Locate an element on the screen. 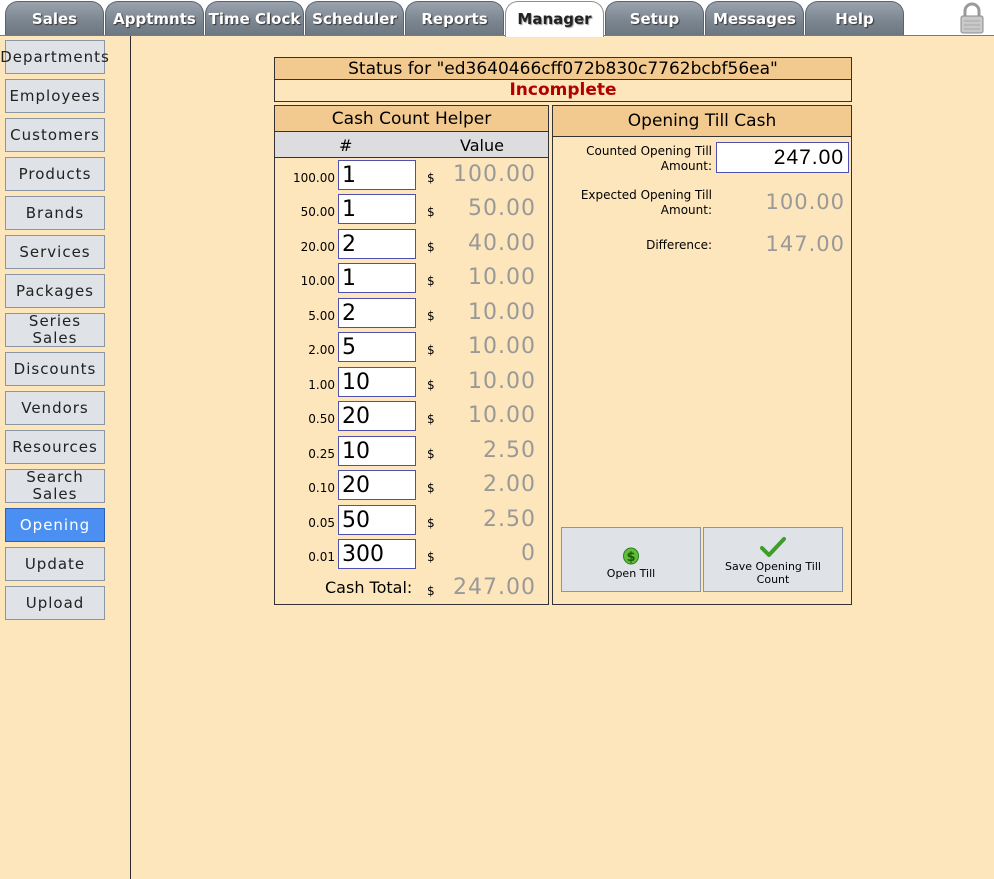 This screenshot has height=879, width=994. cash-row: 1.00 $ 10.00 is located at coordinates (411, 382).